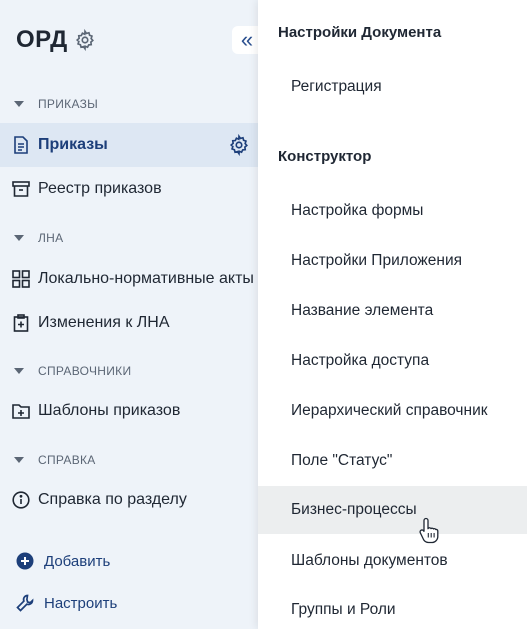 Image resolution: width=527 pixels, height=629 pixels. Describe the element at coordinates (25, 603) in the screenshot. I see `wrench-icon` at that location.